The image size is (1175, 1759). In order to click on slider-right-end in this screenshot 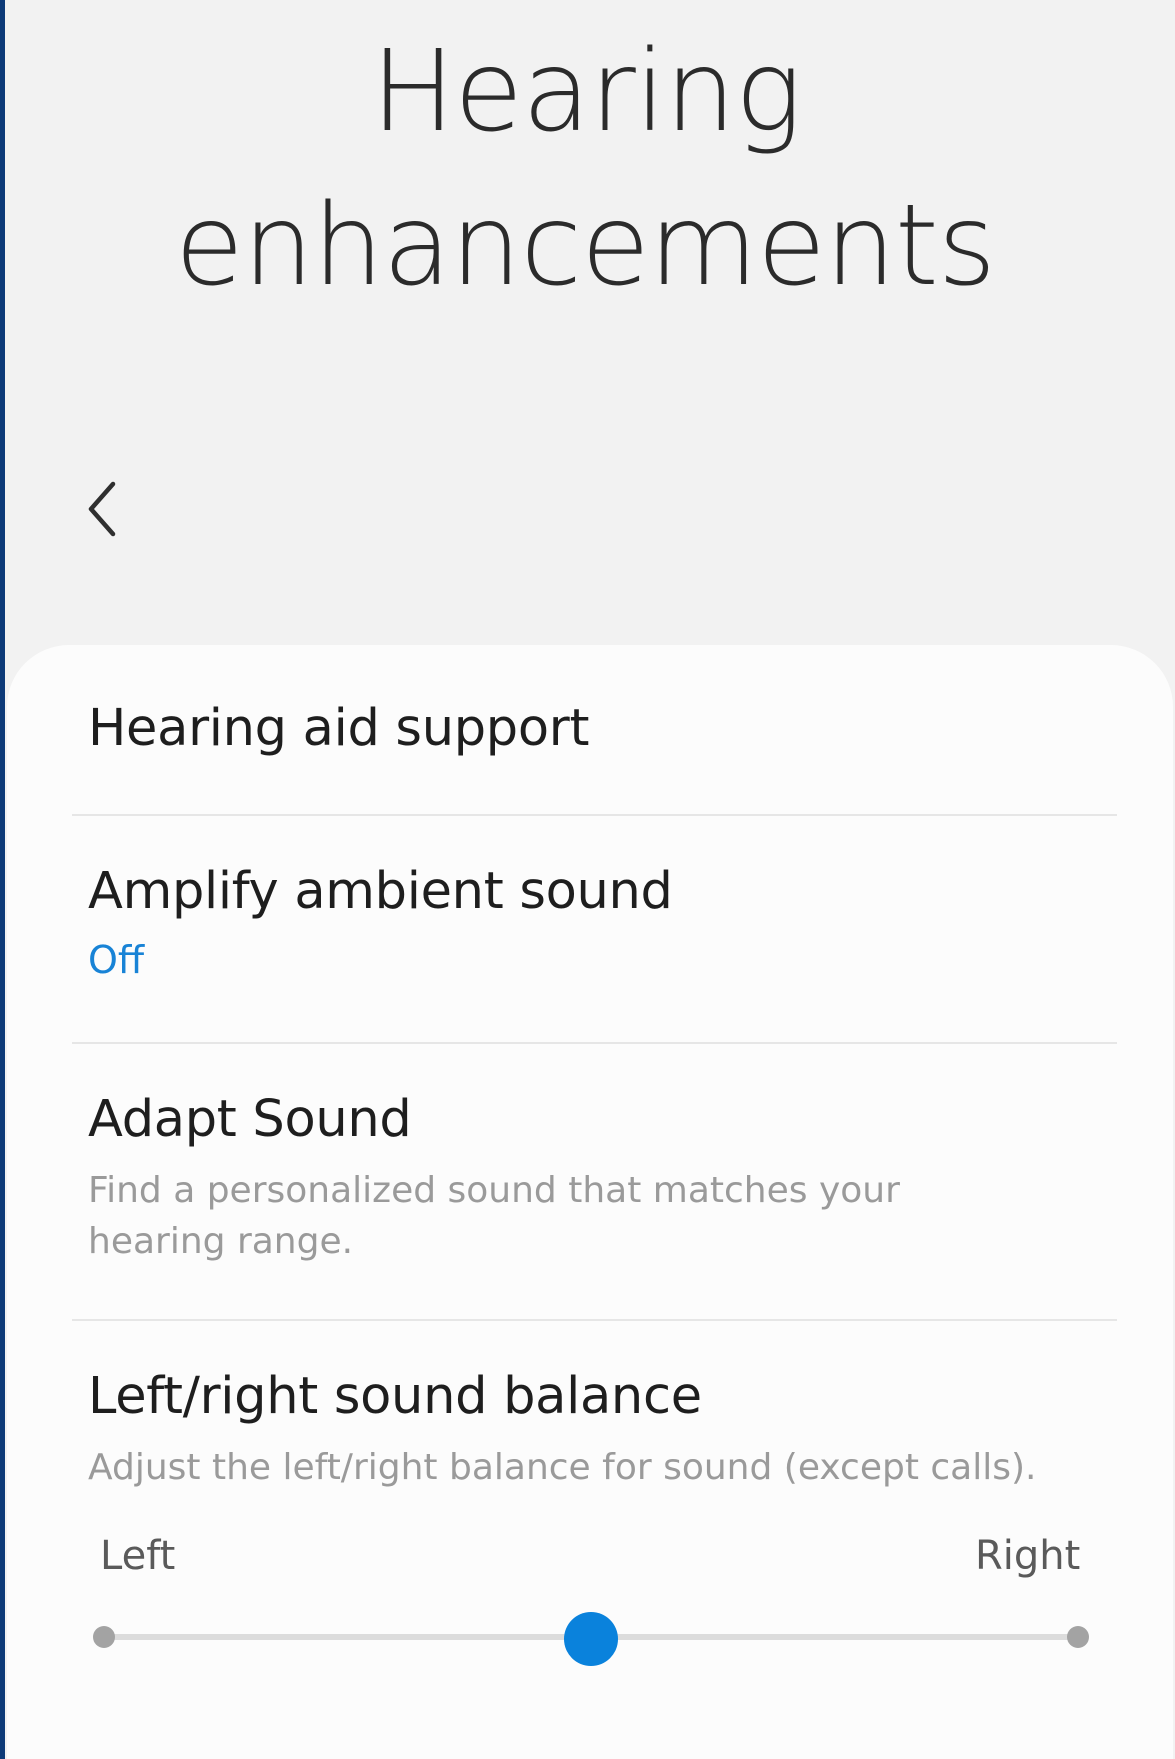, I will do `click(1078, 1637)`.